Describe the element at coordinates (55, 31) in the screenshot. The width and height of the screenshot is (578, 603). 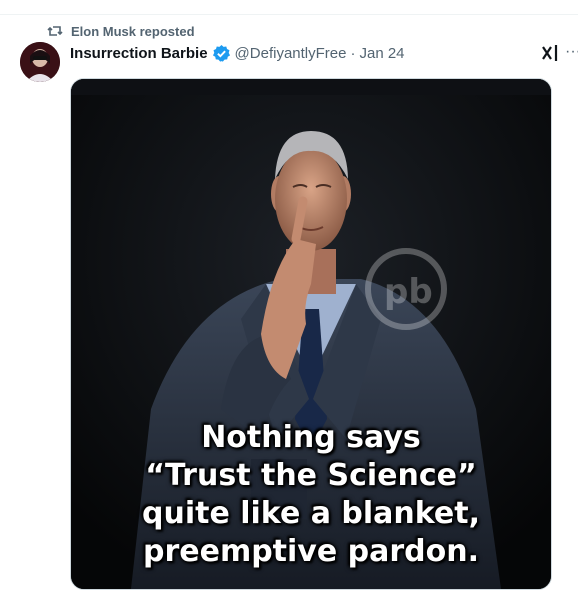
I see `repost-icon` at that location.